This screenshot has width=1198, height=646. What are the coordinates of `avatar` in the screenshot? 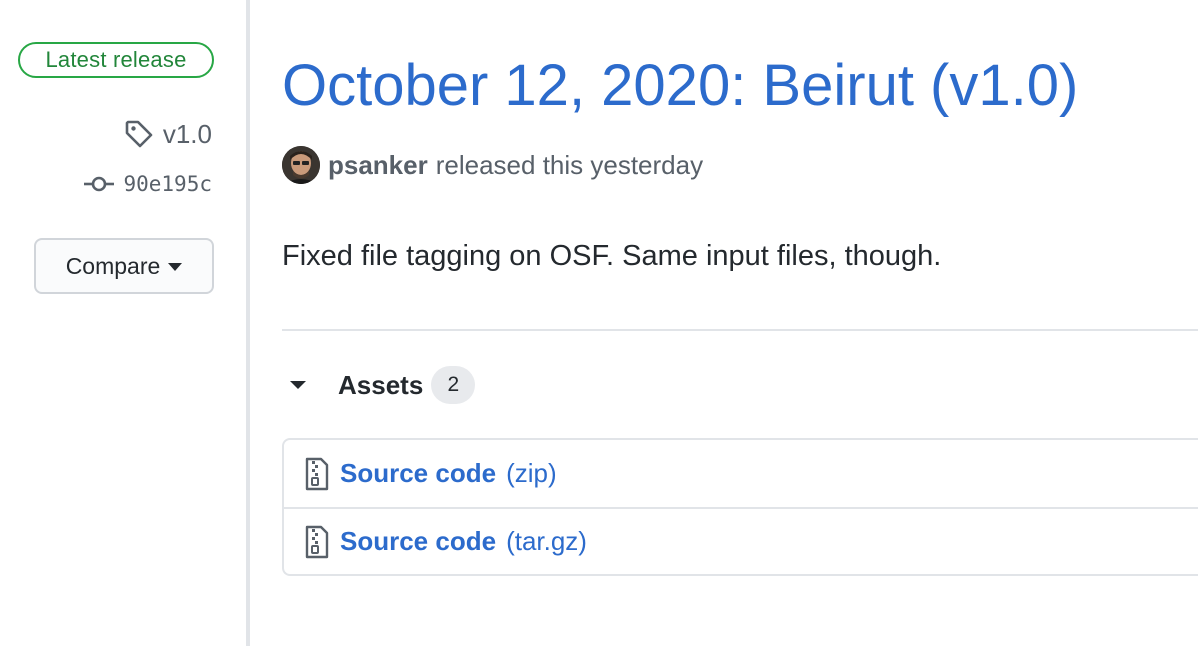 It's located at (301, 165).